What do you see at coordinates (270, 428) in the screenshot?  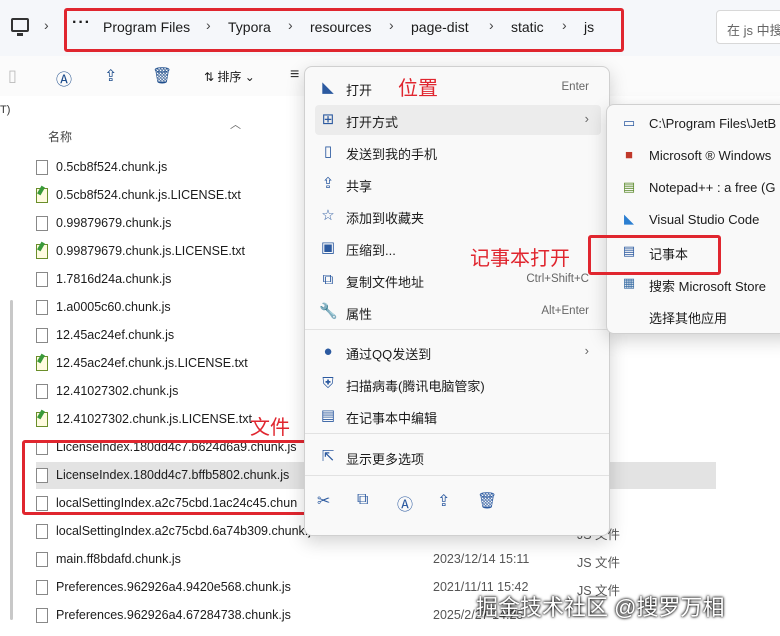 I see `annotation-file: 文件` at bounding box center [270, 428].